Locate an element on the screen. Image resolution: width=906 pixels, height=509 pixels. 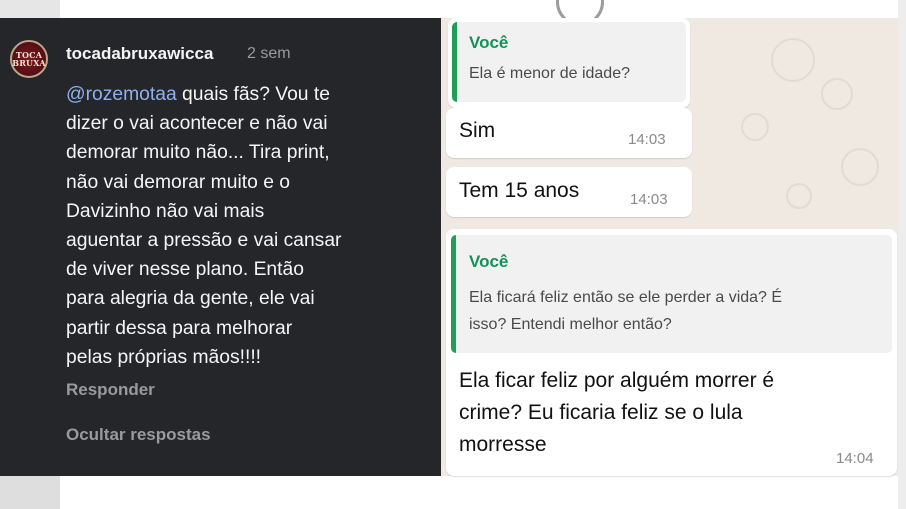
bottom-margin is located at coordinates (483, 492).